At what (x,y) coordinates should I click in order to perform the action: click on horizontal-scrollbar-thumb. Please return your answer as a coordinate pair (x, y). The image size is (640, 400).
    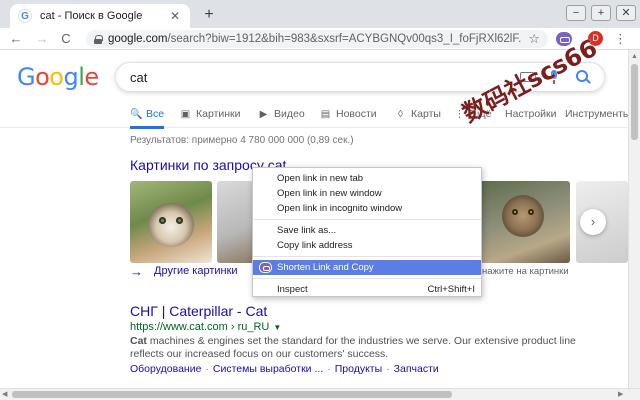
    Looking at the image, I should click on (232, 394).